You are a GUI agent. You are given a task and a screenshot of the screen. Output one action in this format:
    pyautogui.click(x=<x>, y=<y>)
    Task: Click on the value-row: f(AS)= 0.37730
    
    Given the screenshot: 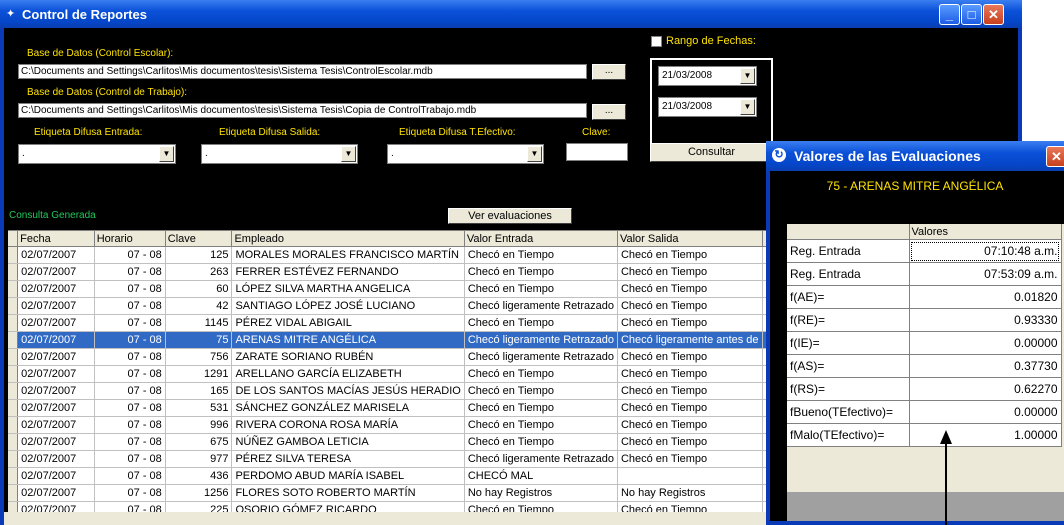 What is the action you would take?
    pyautogui.click(x=924, y=366)
    